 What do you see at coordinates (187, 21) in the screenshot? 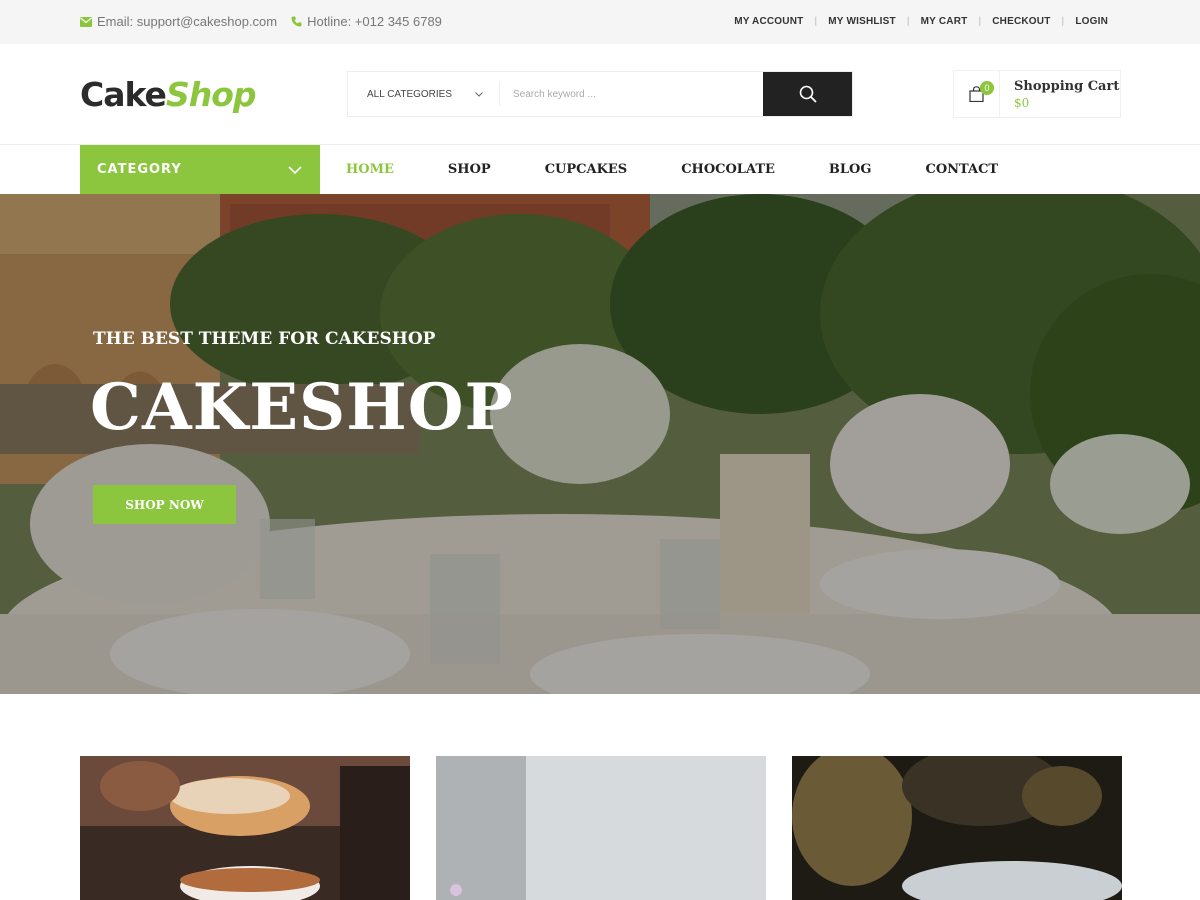
I see `email-text: Email: support@cakeshop.com` at bounding box center [187, 21].